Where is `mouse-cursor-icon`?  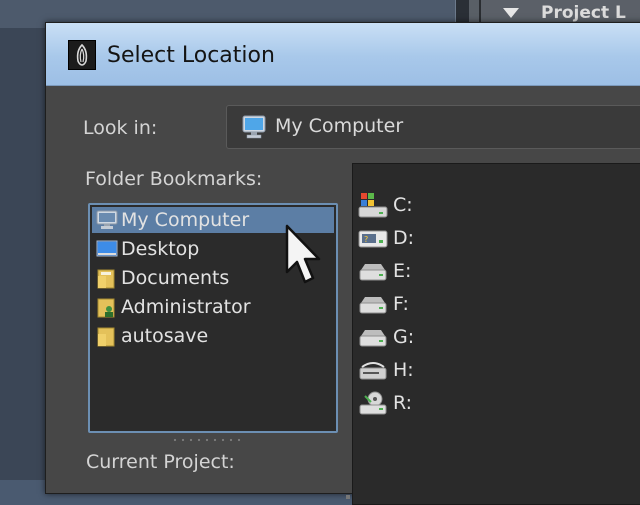
mouse-cursor-icon is located at coordinates (305, 258).